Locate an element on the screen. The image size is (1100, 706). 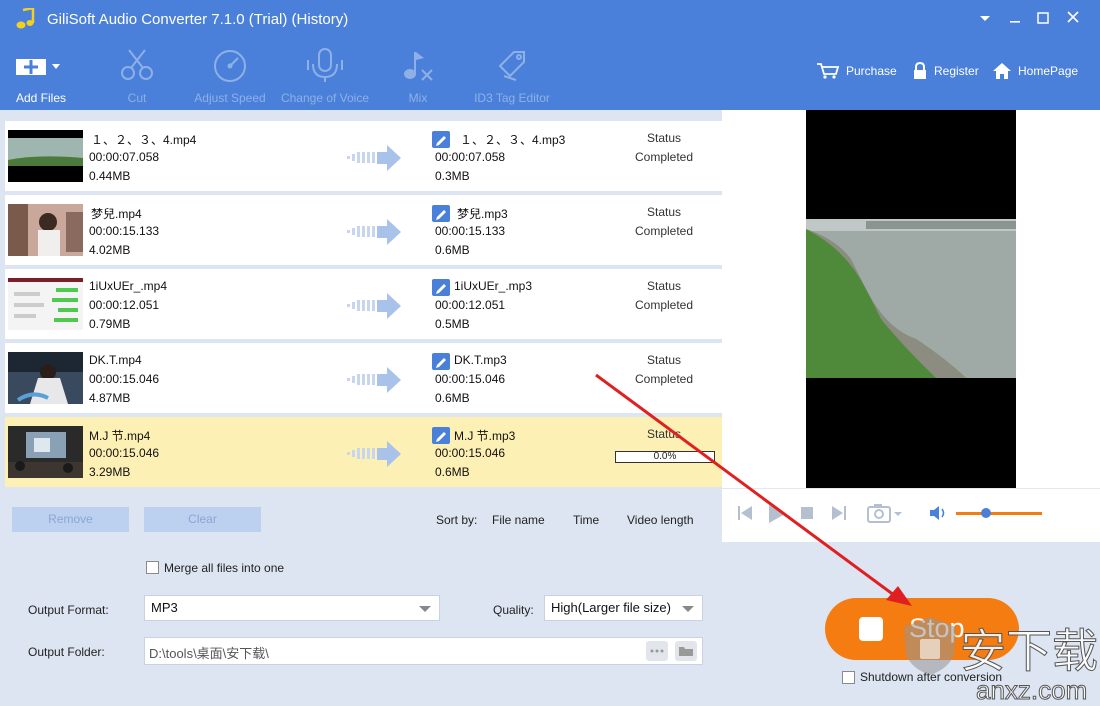
status-value: Completed is located at coordinates (664, 157).